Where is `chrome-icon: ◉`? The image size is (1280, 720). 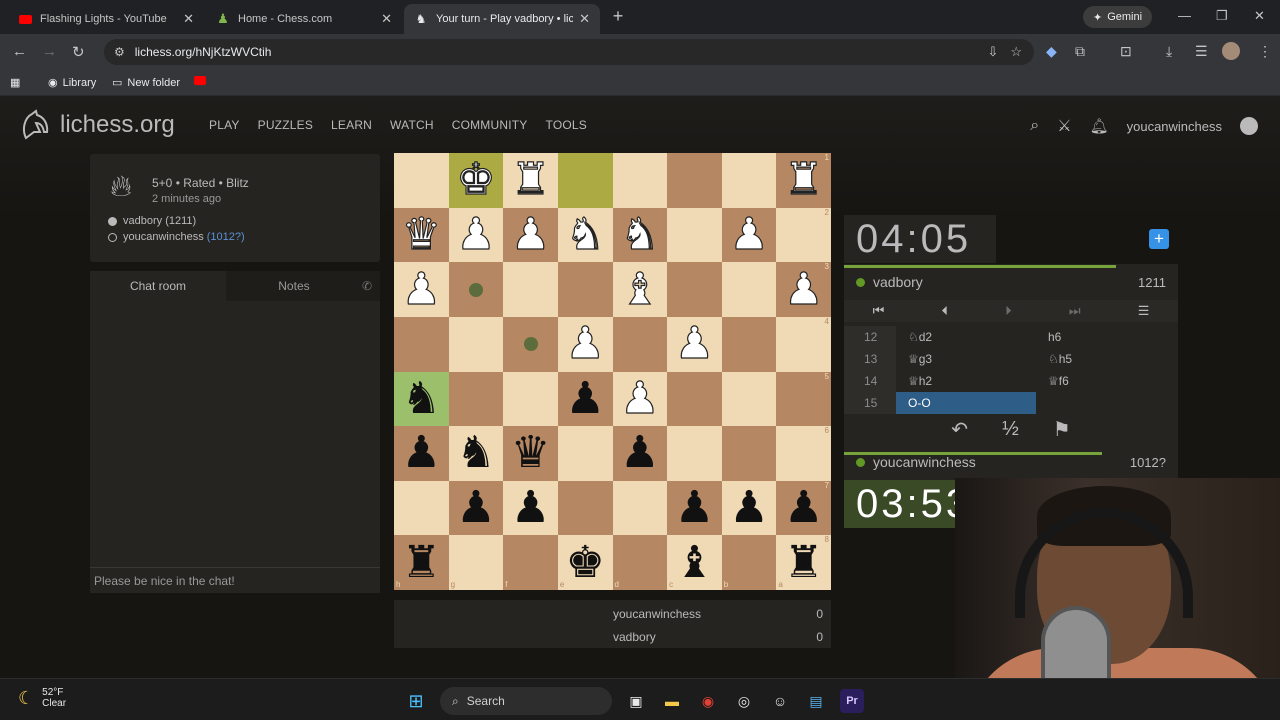 chrome-icon: ◉ is located at coordinates (708, 701).